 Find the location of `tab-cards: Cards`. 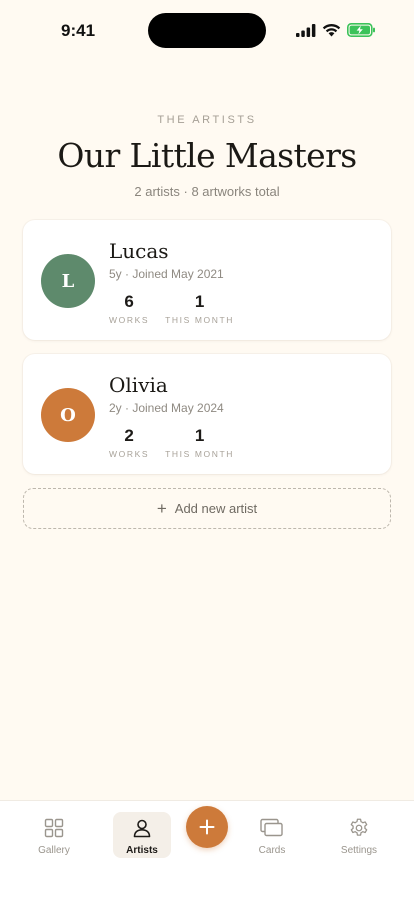

tab-cards: Cards is located at coordinates (272, 835).